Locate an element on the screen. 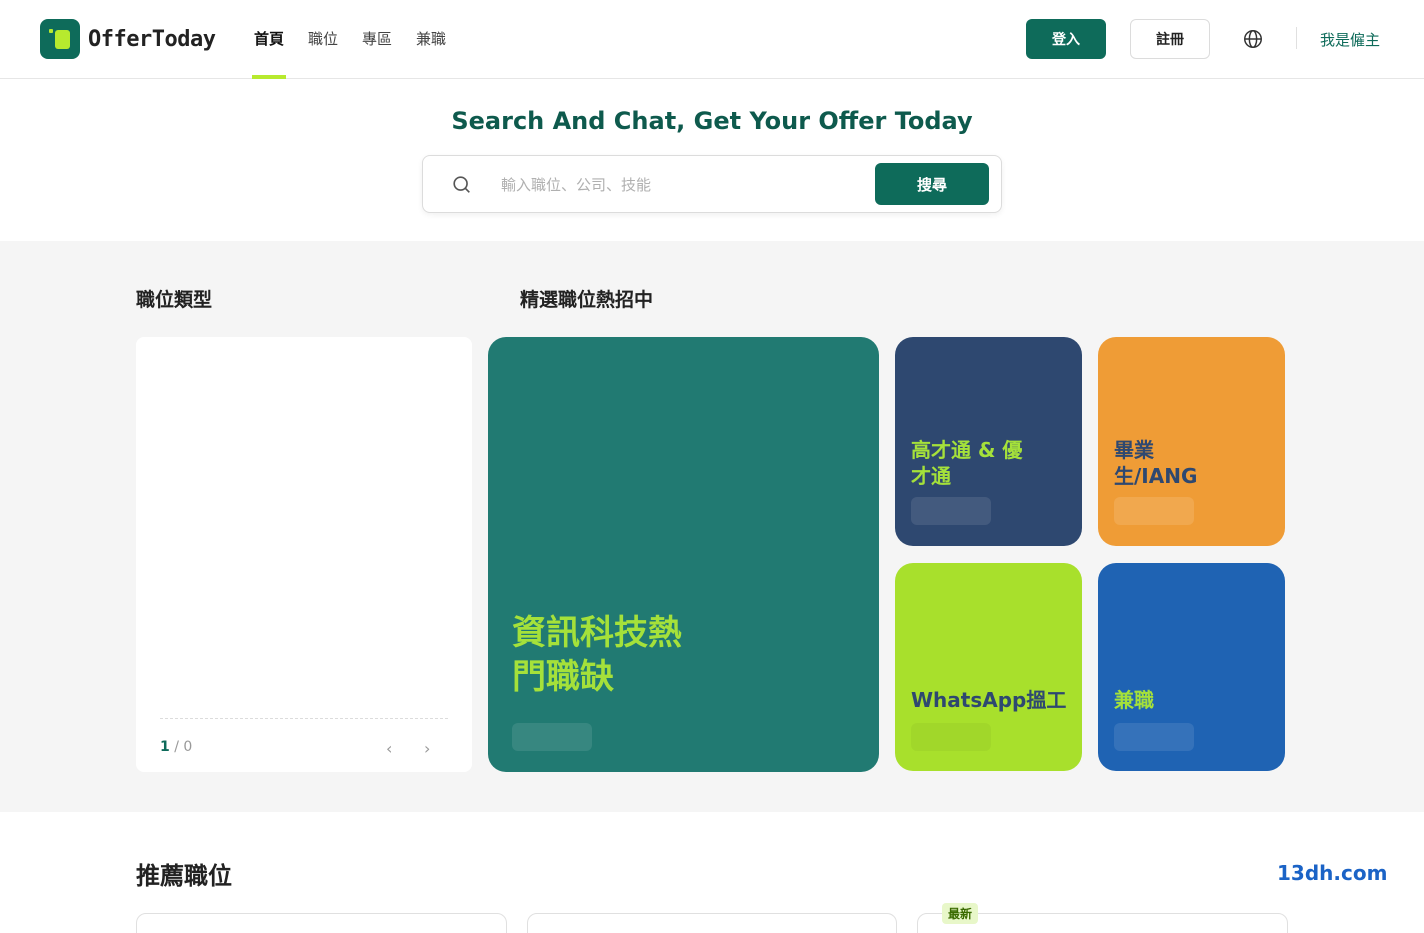 The width and height of the screenshot is (1424, 933). header-divider is located at coordinates (1296, 38).